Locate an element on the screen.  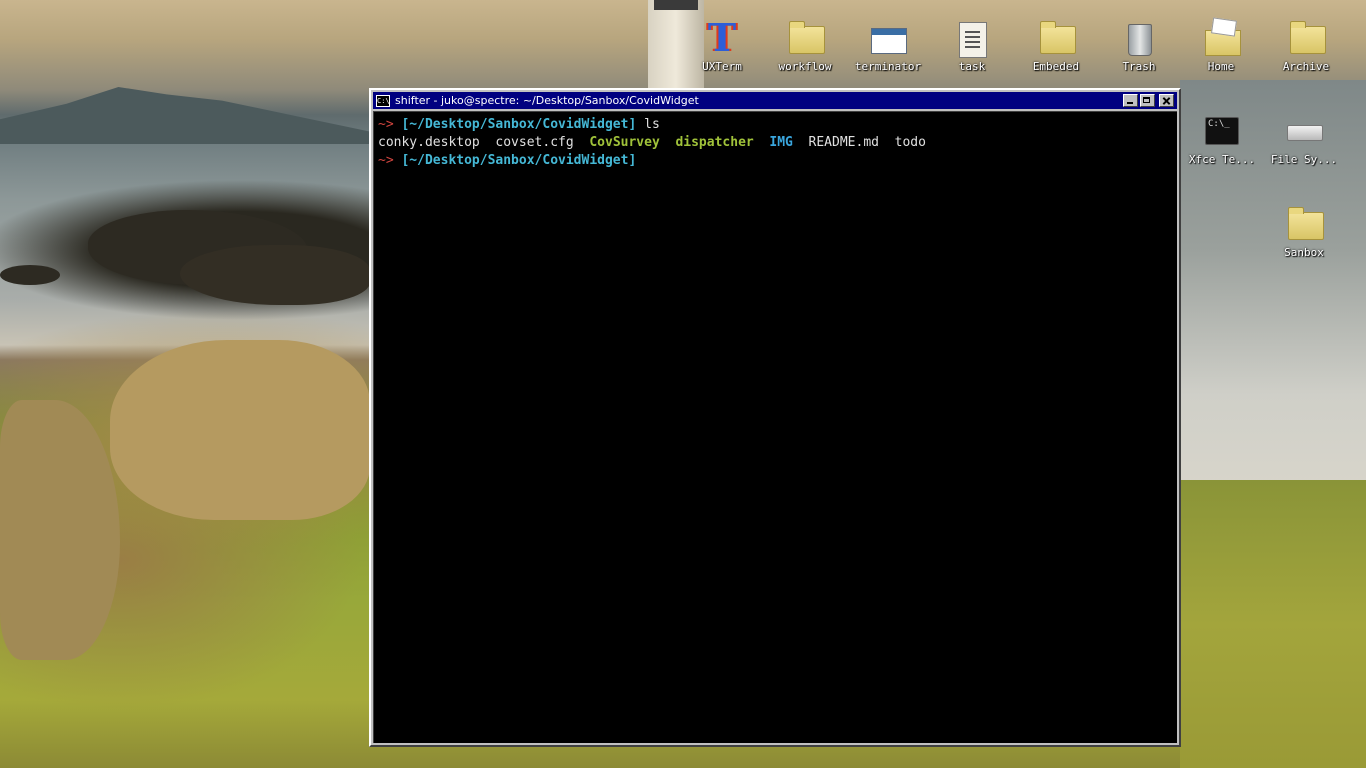
executable-entry: CovSurvey is located at coordinates (624, 142).